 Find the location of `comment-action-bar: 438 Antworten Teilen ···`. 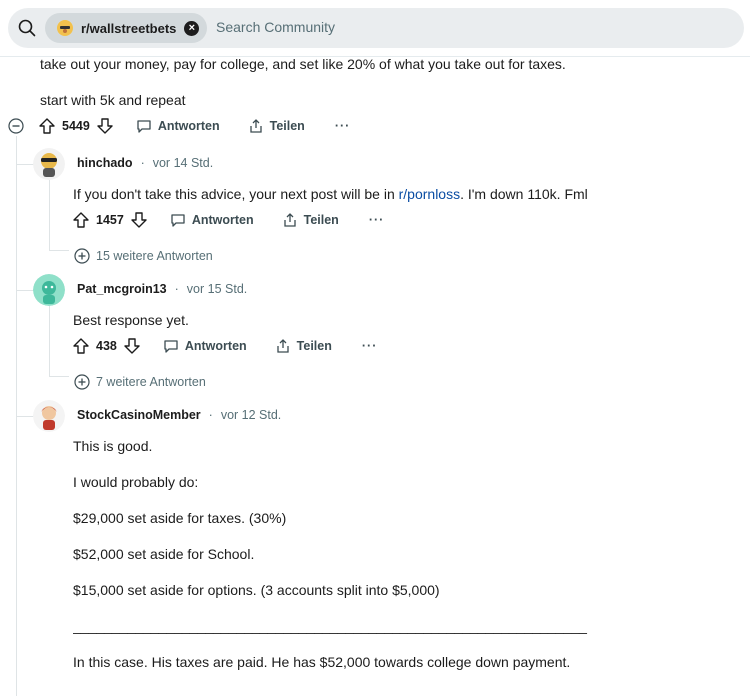

comment-action-bar: 438 Antworten Teilen ··· is located at coordinates (224, 346).